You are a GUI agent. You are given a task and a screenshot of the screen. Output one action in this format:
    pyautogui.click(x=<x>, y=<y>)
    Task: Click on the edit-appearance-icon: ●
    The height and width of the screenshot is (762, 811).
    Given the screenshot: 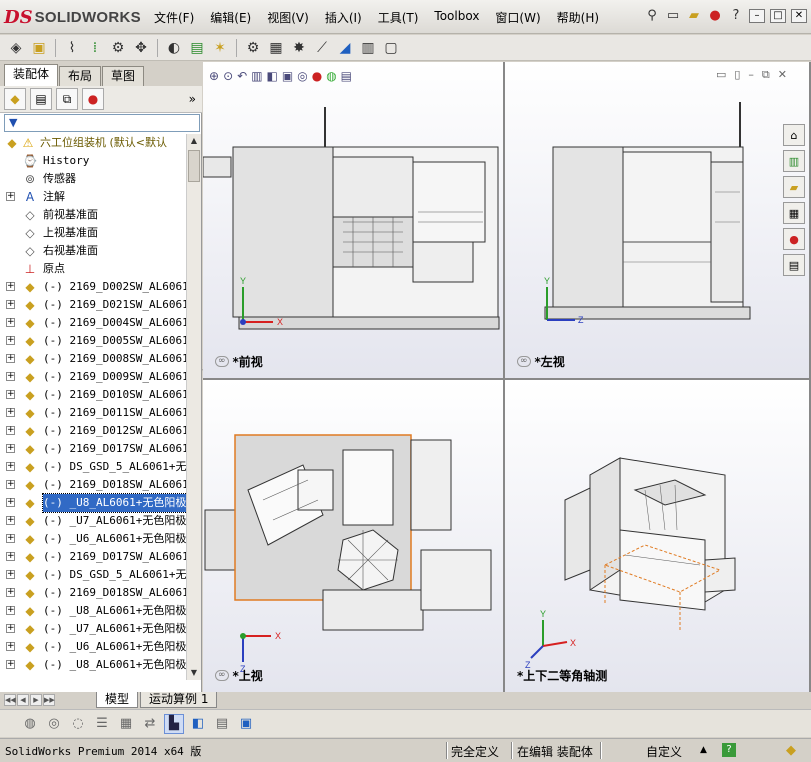 What is the action you would take?
    pyautogui.click(x=317, y=76)
    